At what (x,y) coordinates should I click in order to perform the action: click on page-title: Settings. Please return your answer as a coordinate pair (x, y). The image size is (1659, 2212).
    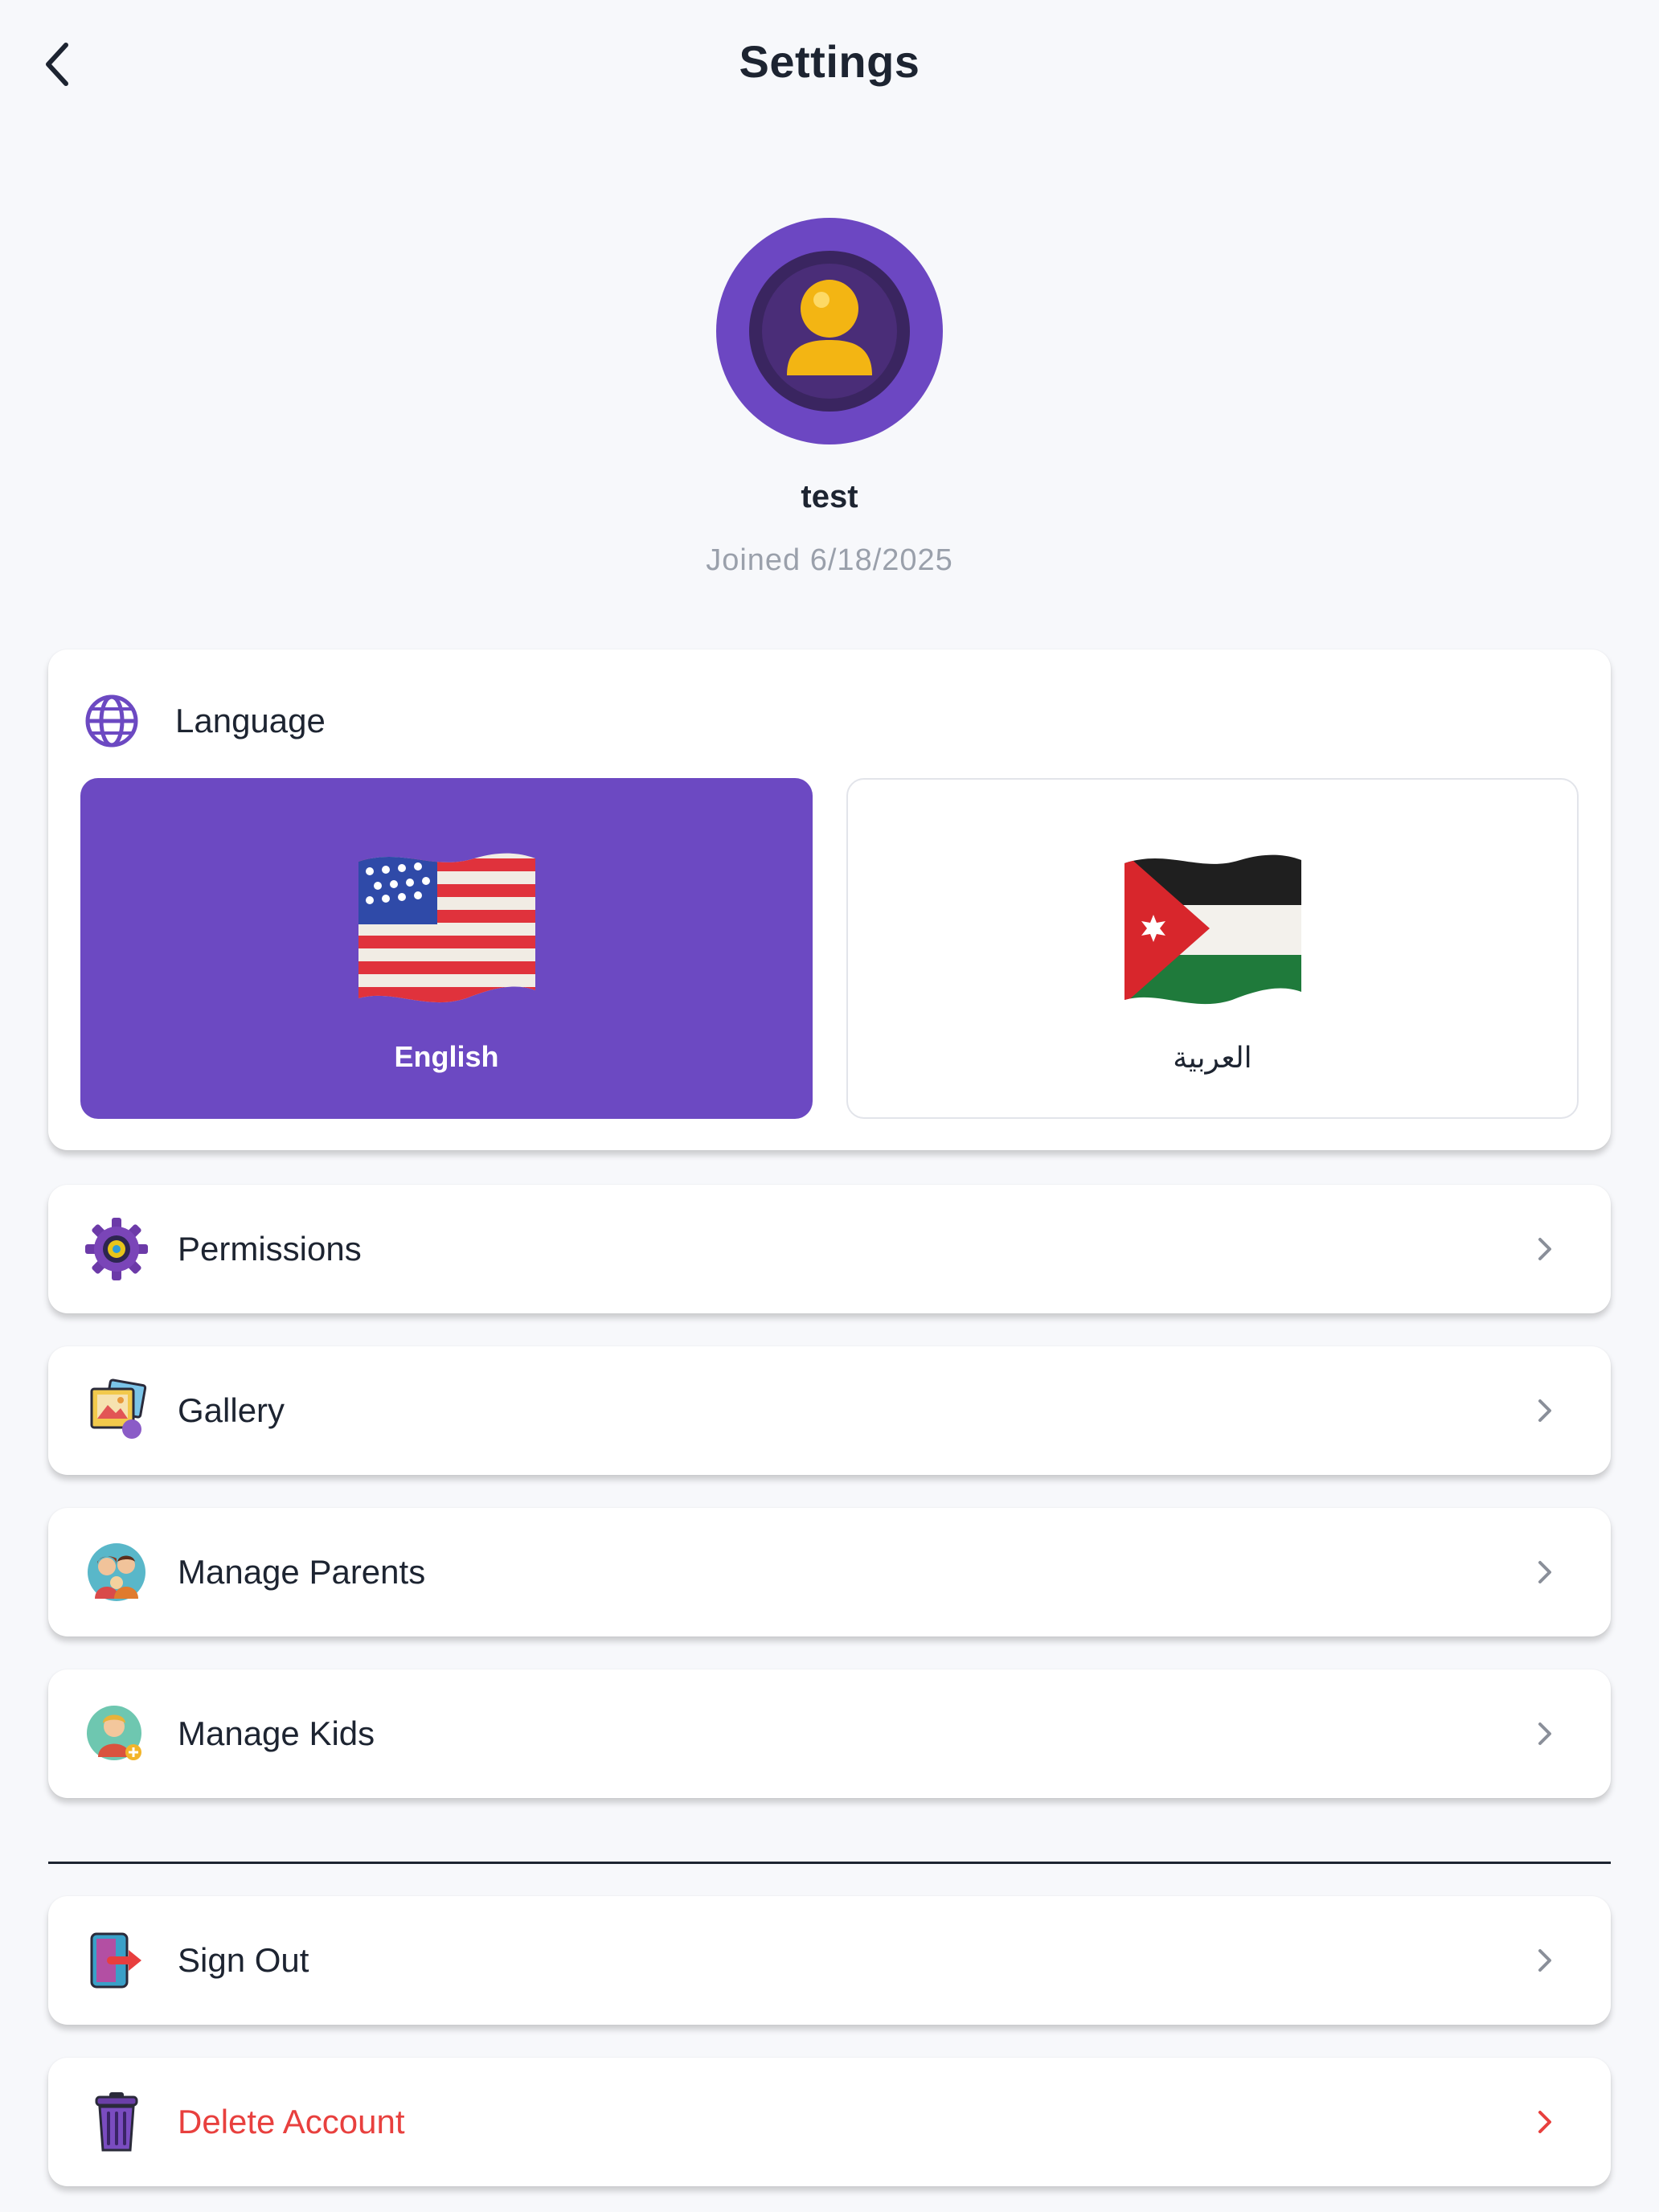
    Looking at the image, I should click on (829, 61).